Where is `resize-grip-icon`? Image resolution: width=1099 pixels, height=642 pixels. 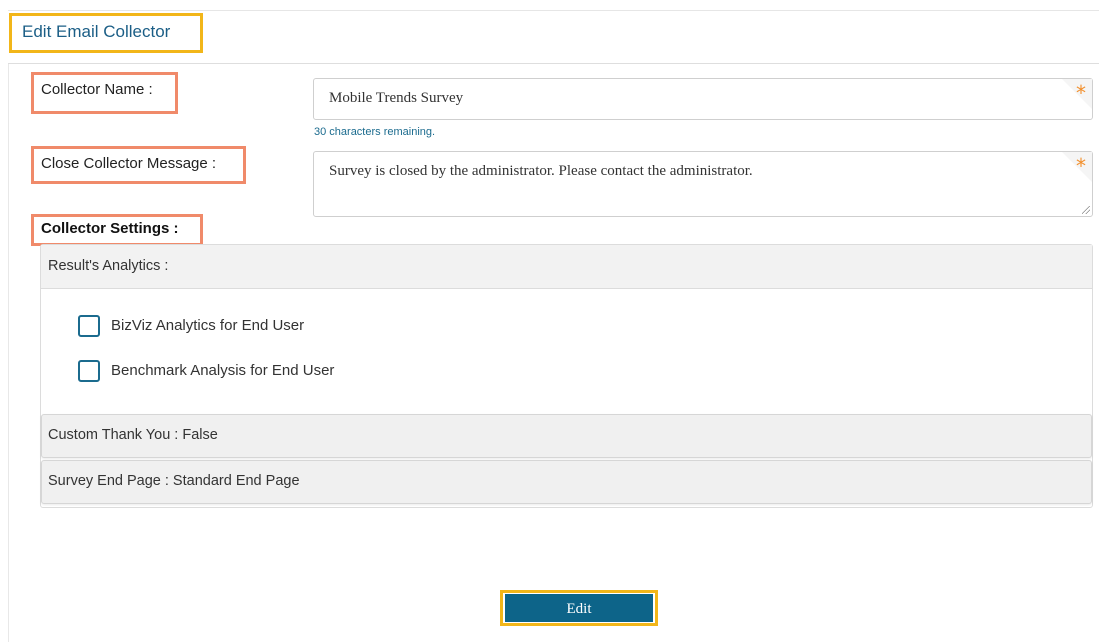 resize-grip-icon is located at coordinates (1086, 210).